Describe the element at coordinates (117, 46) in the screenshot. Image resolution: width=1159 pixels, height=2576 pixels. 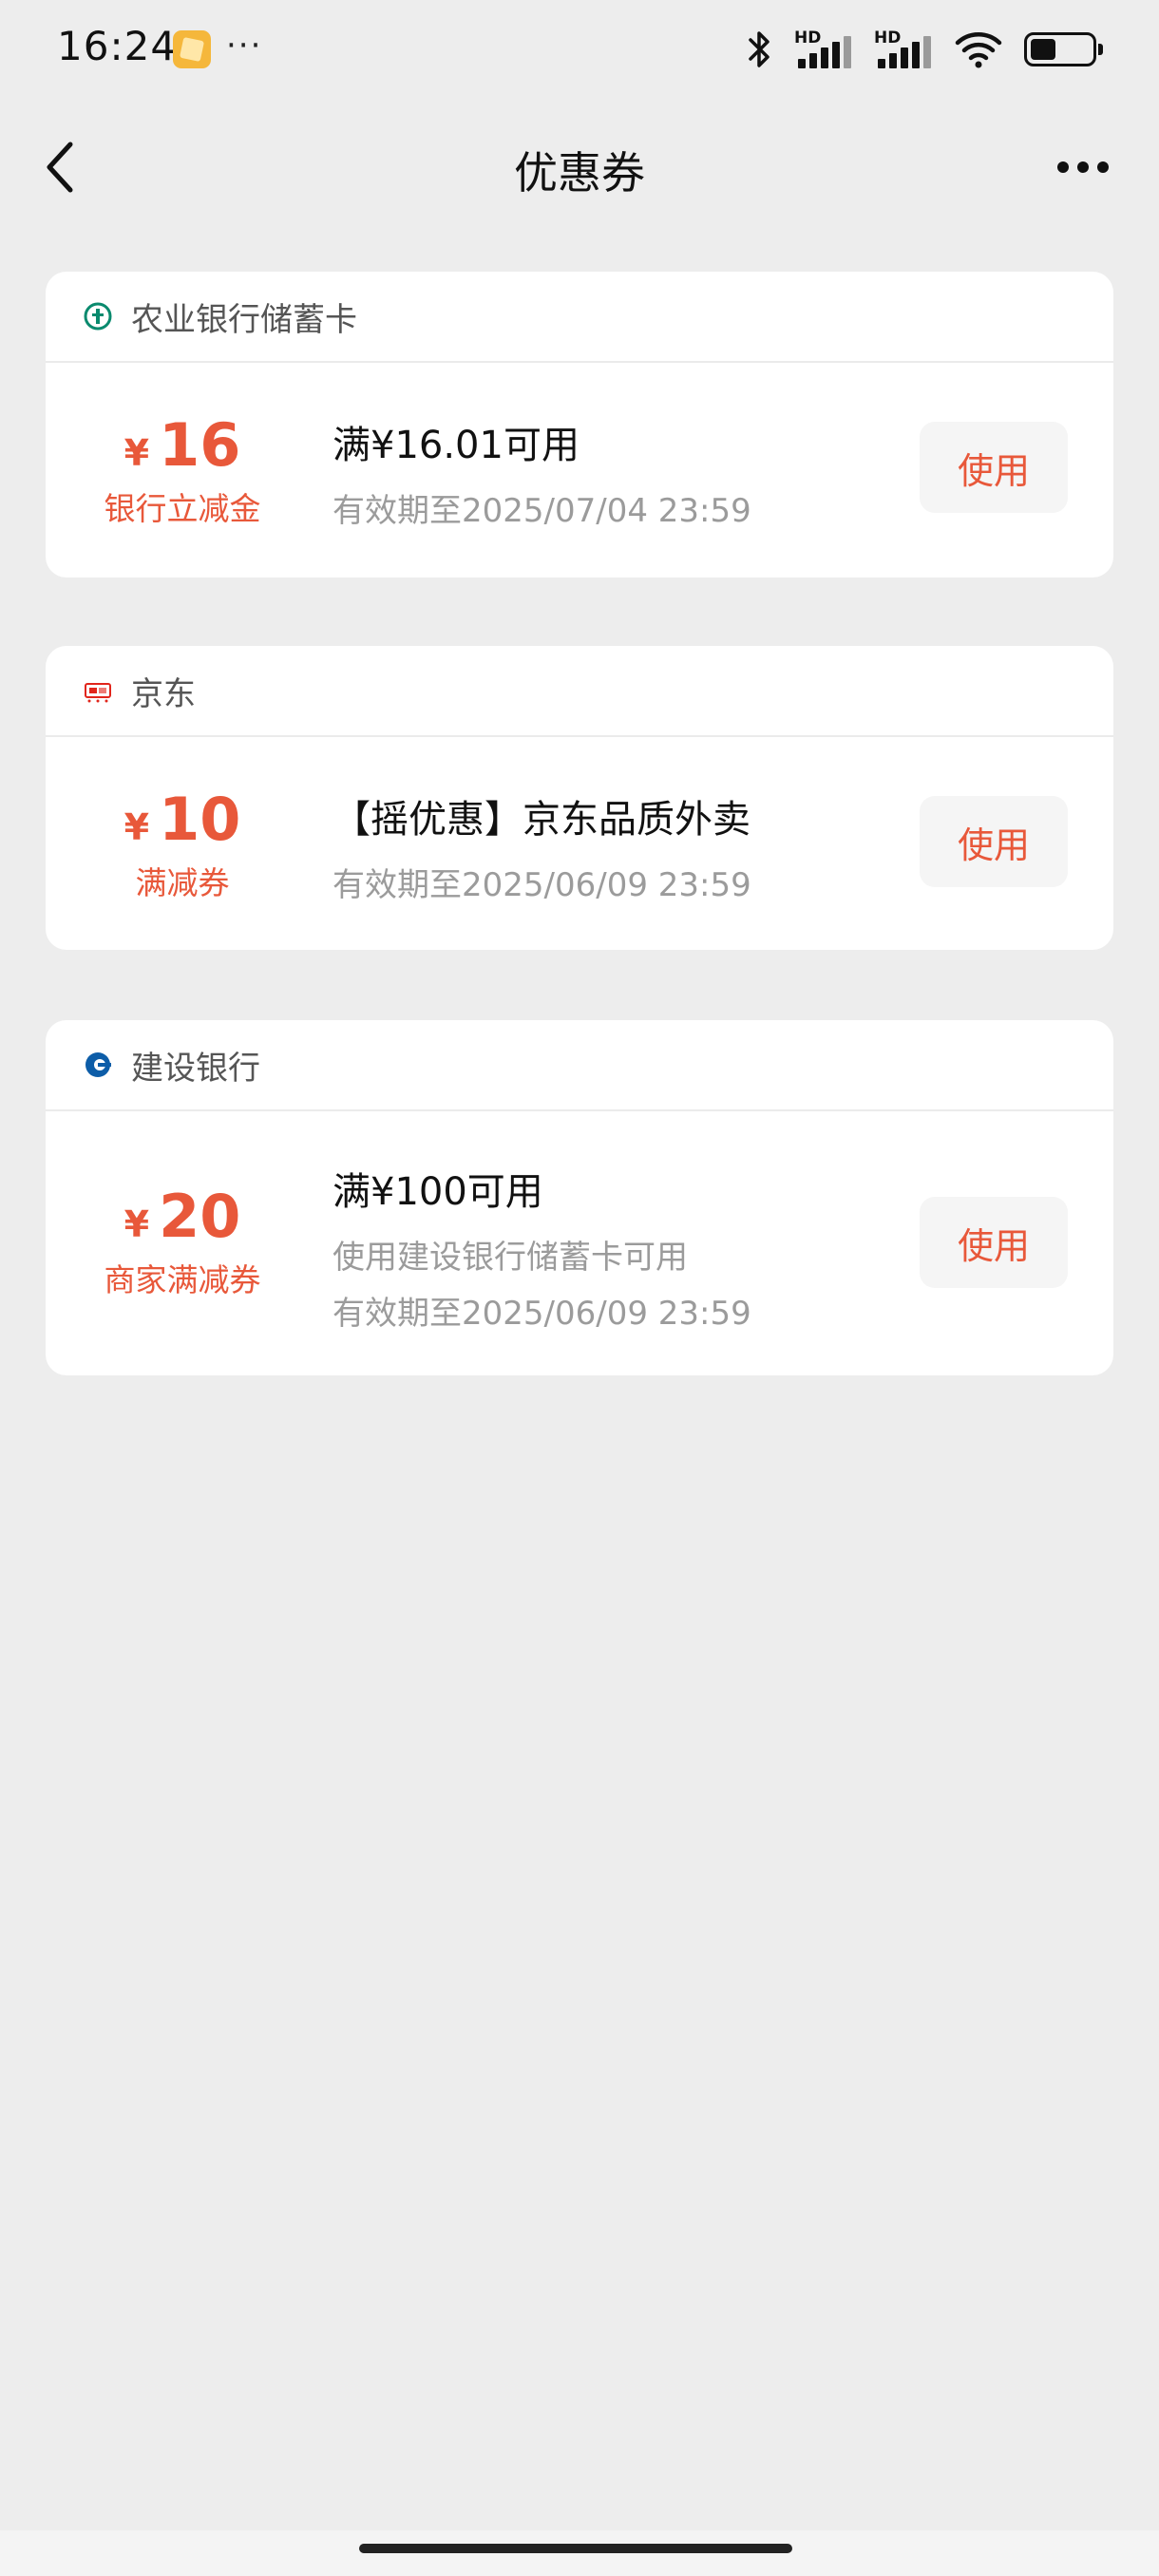
I see `status-time: 16:24` at that location.